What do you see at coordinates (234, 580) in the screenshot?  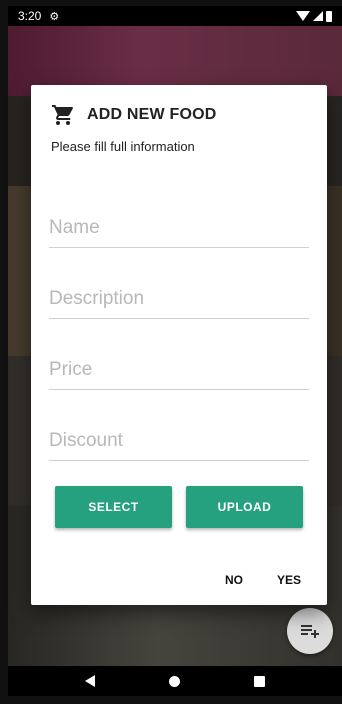 I see `no-button: NO` at bounding box center [234, 580].